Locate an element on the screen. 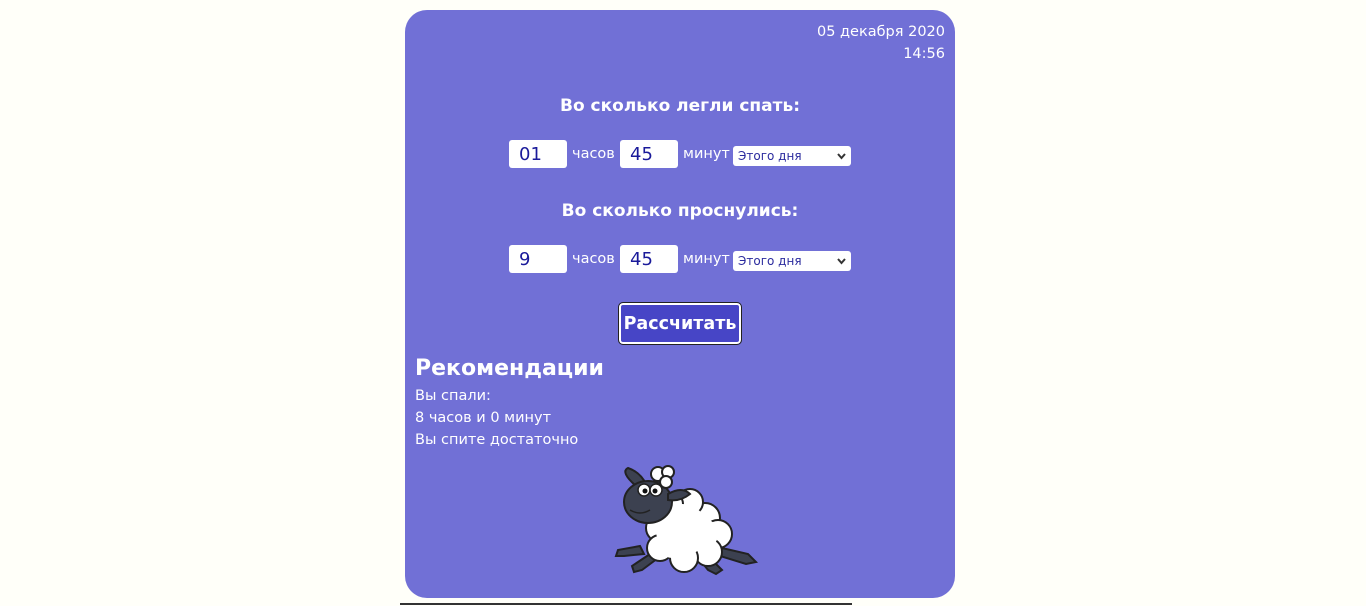 The height and width of the screenshot is (606, 1366). bedtime-day-select: Этого дня is located at coordinates (792, 156).